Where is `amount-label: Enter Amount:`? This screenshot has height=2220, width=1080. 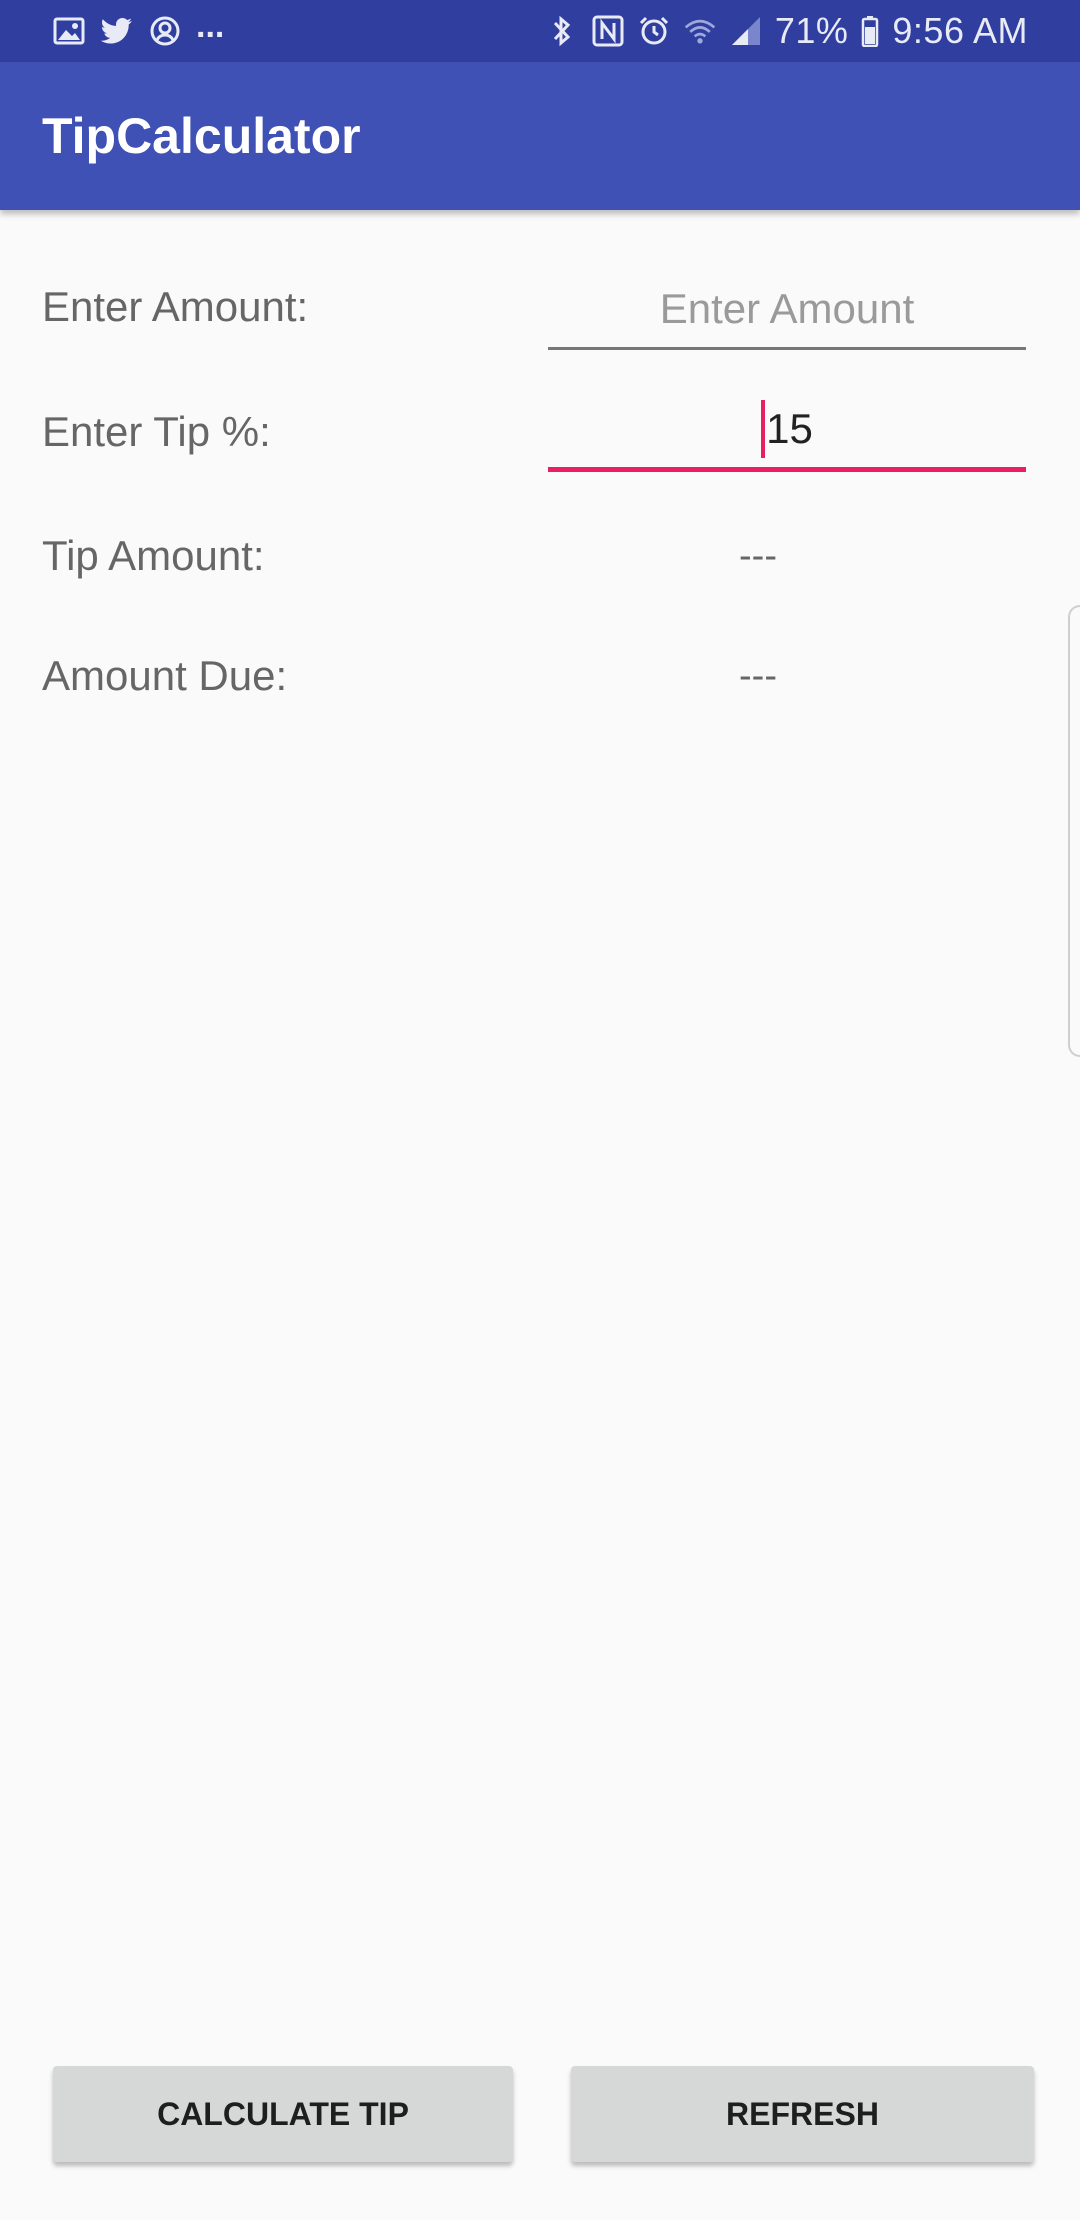 amount-label: Enter Amount: is located at coordinates (175, 306).